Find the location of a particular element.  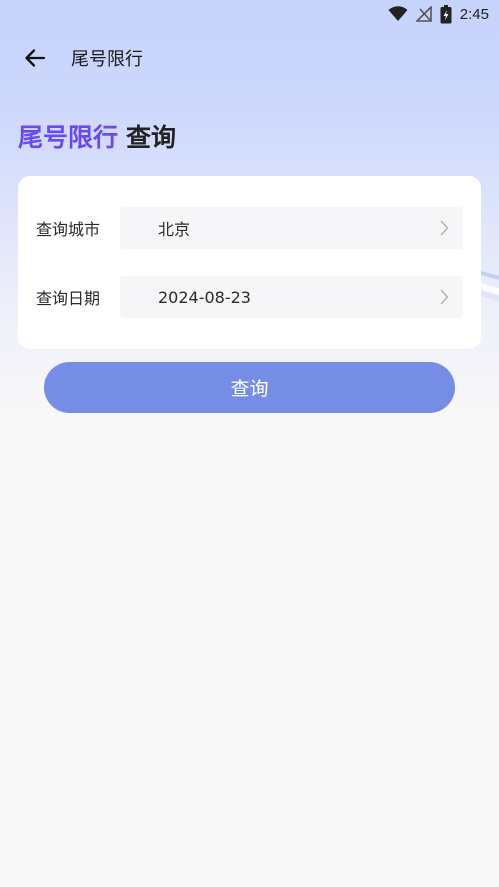

arrow-left-icon is located at coordinates (35, 58).